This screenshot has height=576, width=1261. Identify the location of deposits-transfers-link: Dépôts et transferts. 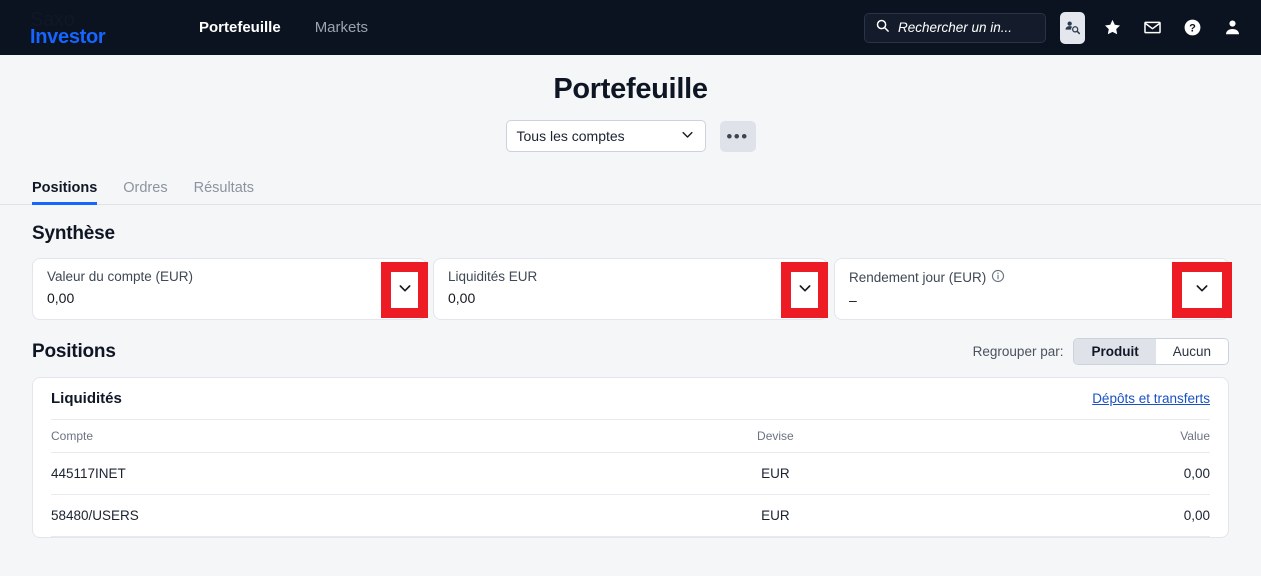
(1151, 398).